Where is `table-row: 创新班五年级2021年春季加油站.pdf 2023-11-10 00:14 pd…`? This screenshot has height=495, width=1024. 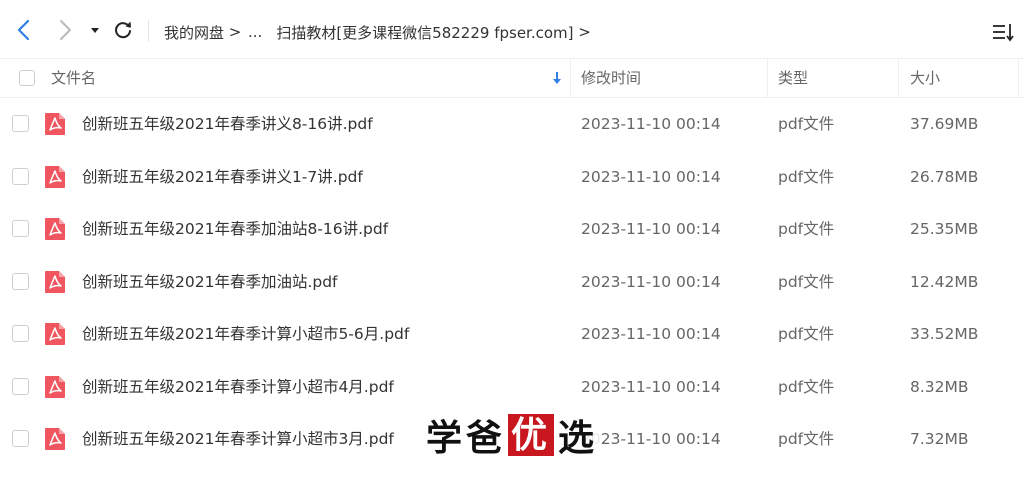 table-row: 创新班五年级2021年春季加油站.pdf 2023-11-10 00:14 pd… is located at coordinates (512, 282).